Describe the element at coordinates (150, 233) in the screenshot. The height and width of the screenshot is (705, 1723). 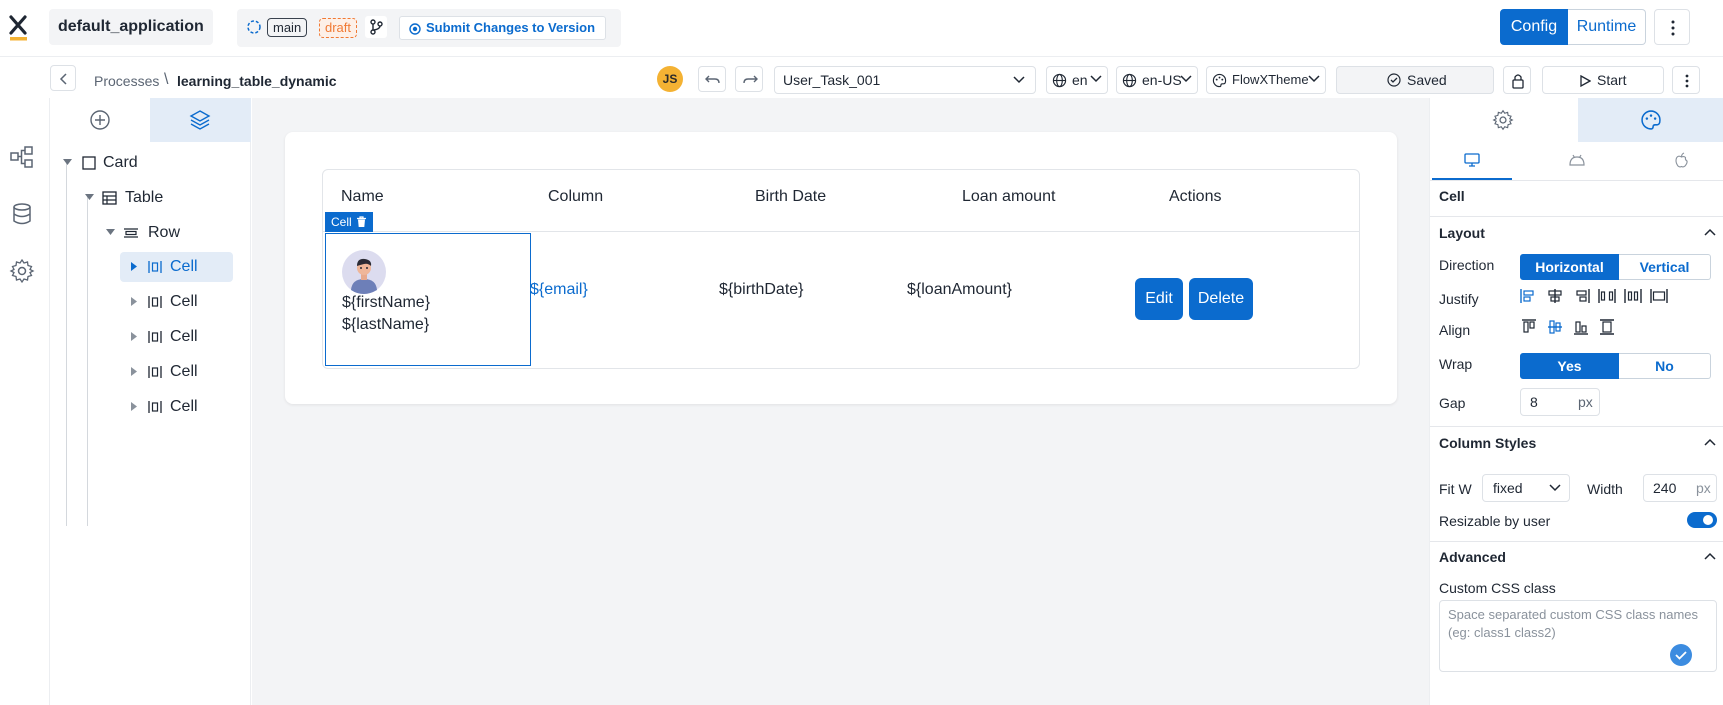
I see `tree-node-row: Row` at that location.